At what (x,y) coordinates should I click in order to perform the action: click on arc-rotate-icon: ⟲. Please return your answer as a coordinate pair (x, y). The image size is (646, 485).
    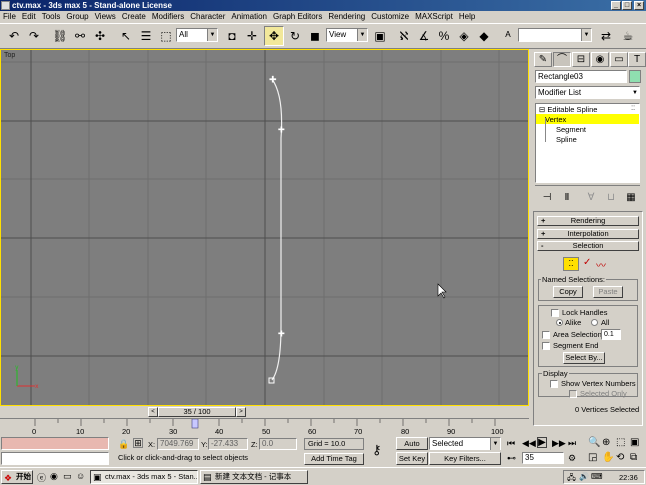
    Looking at the image, I should click on (620, 457).